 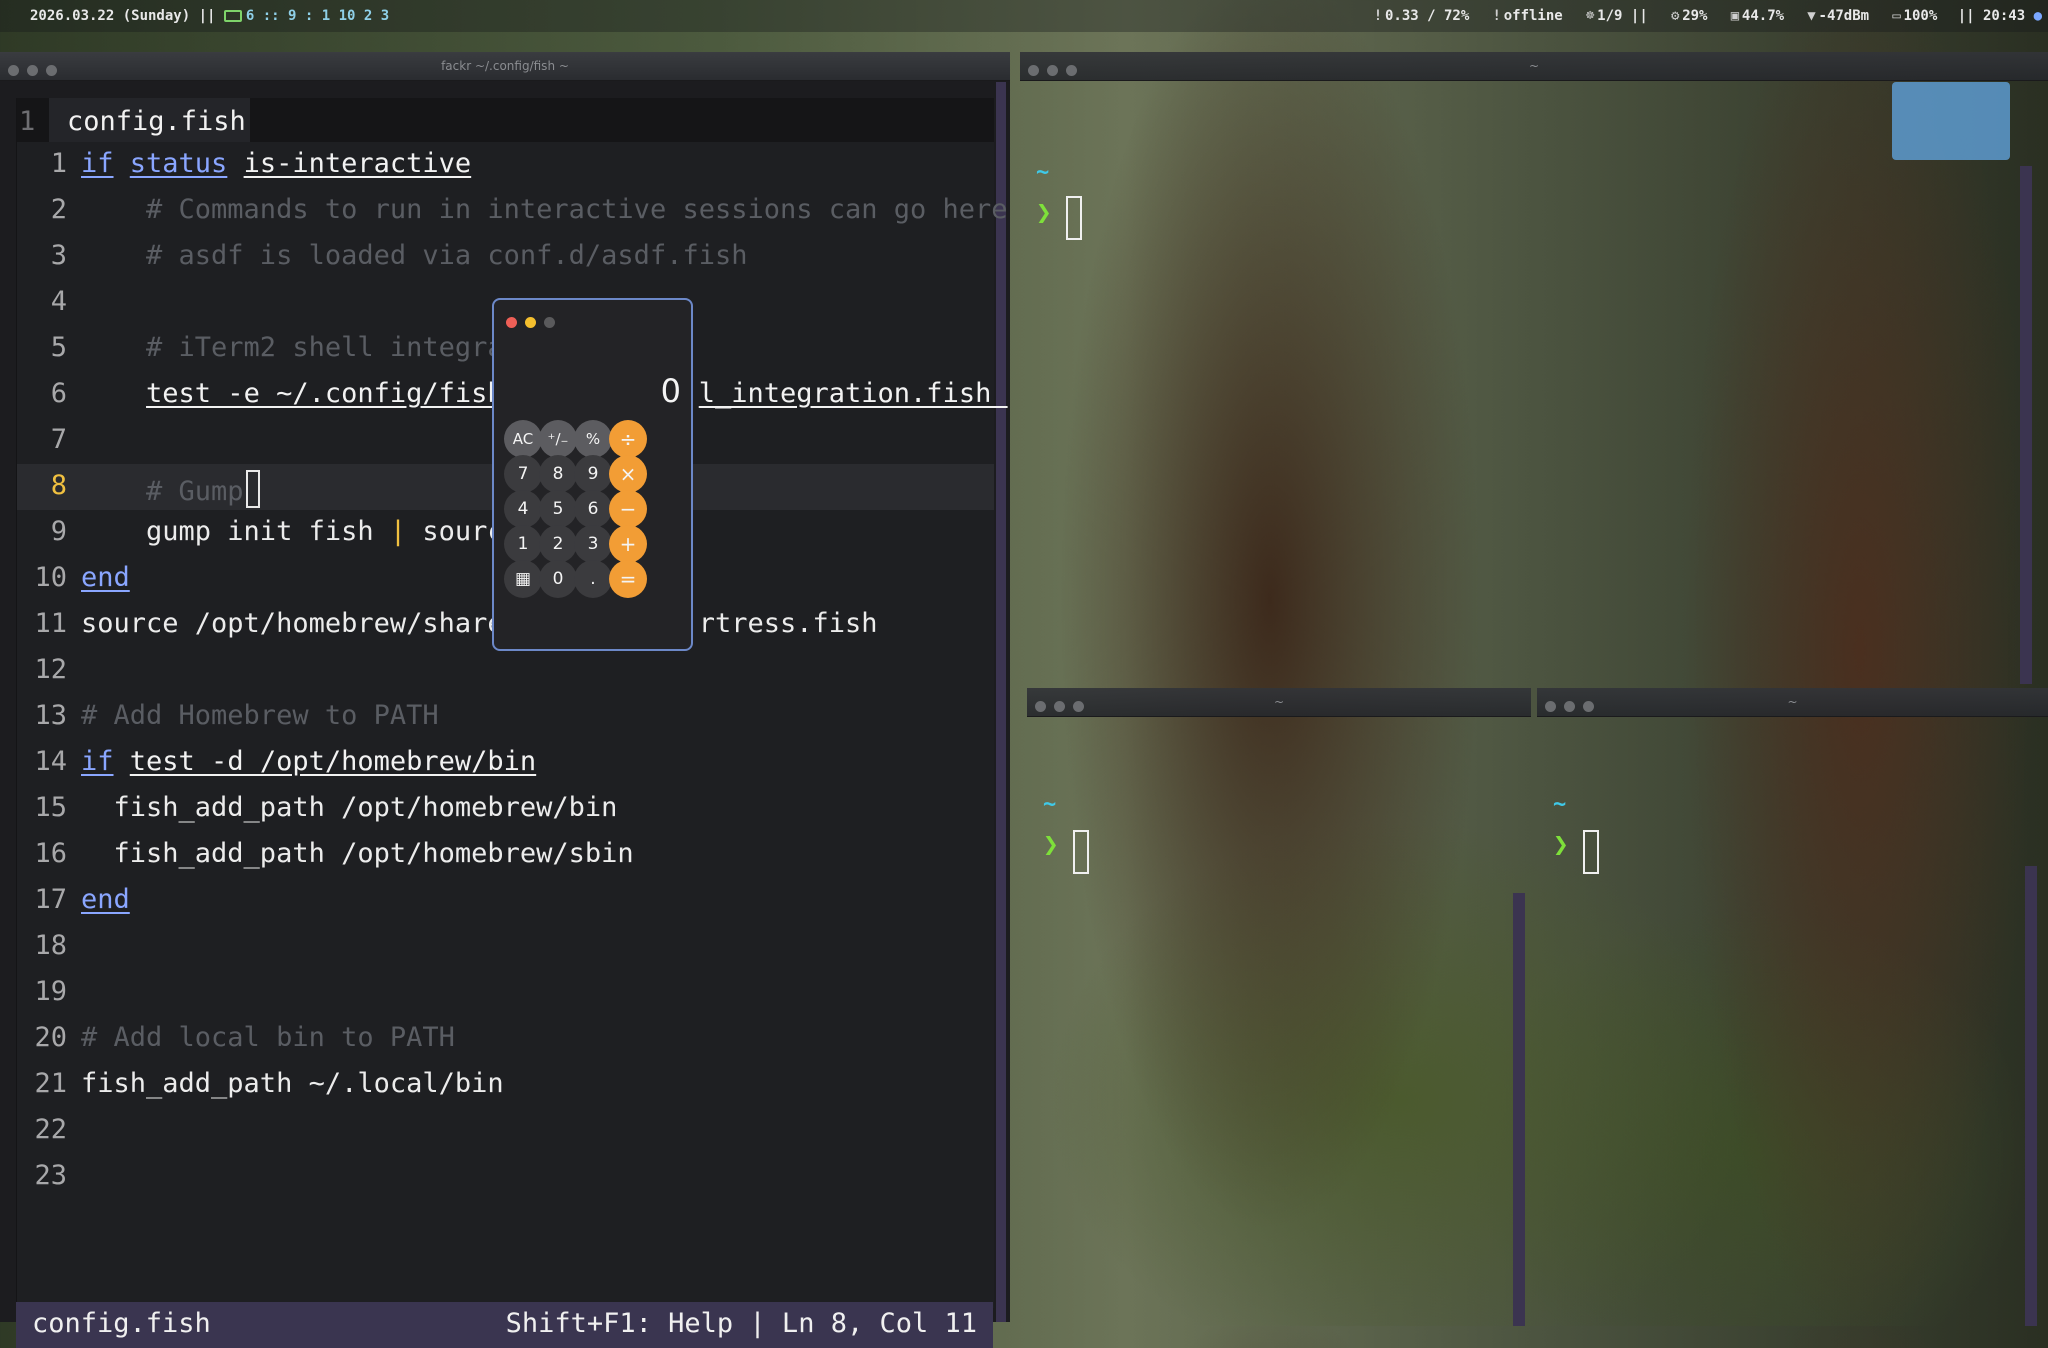 What do you see at coordinates (505, 993) in the screenshot?
I see `code-line: 19` at bounding box center [505, 993].